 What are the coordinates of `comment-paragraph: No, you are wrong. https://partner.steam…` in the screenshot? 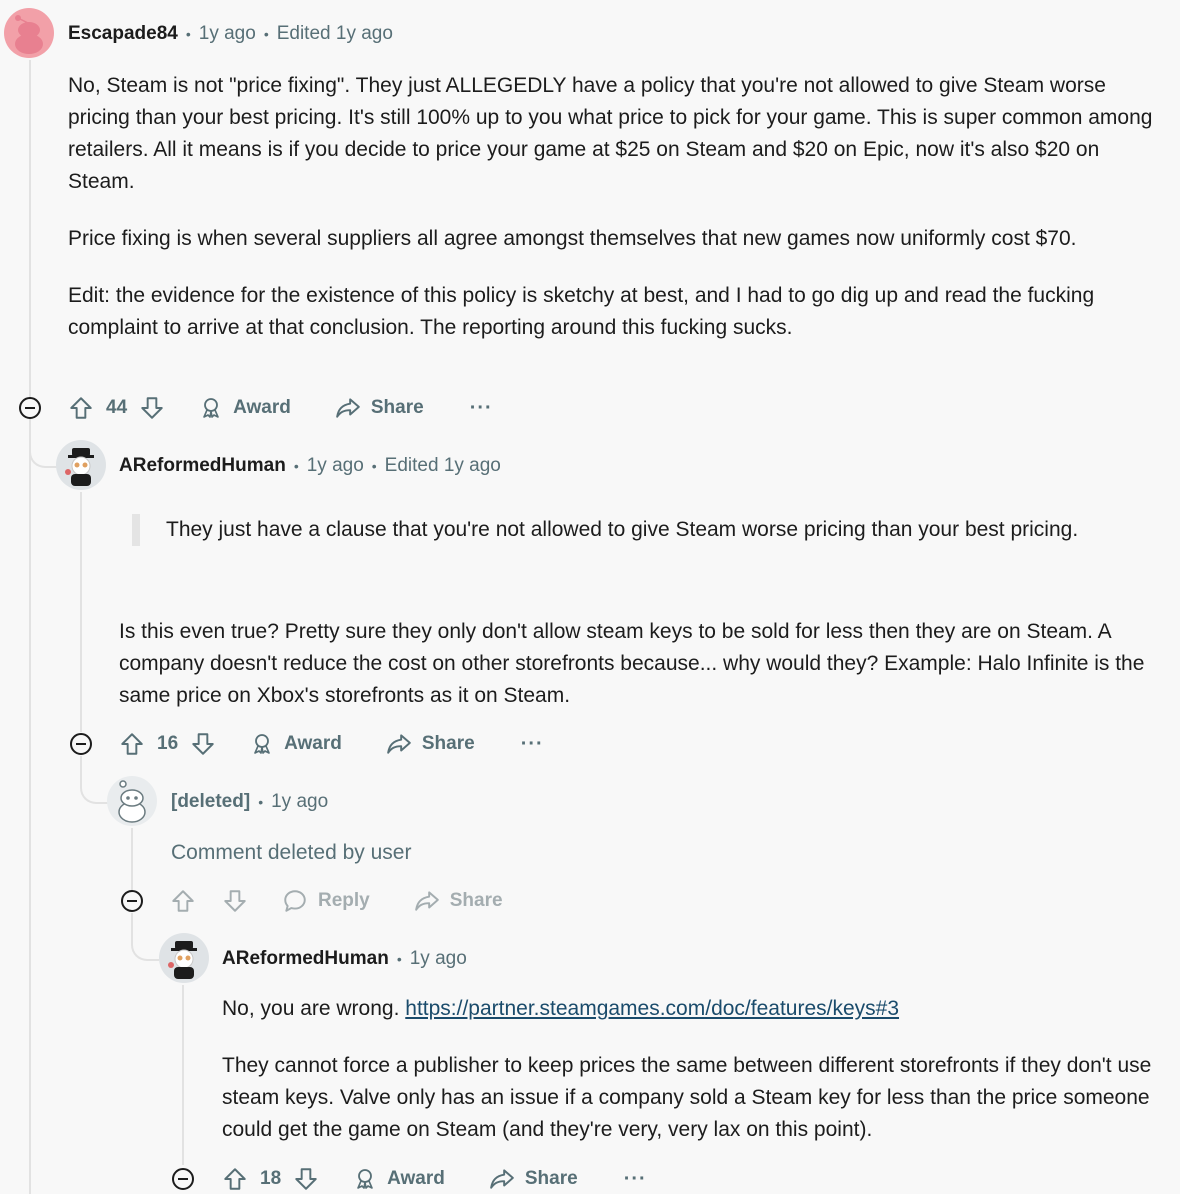 It's located at (697, 1009).